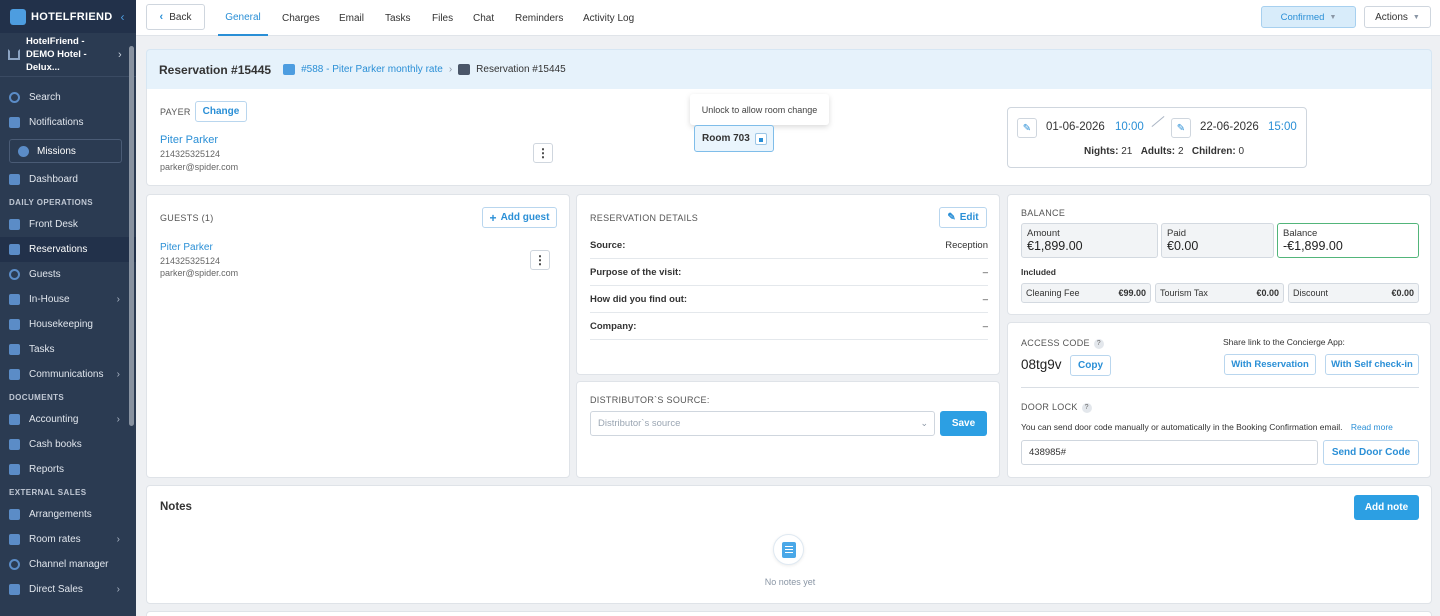 Image resolution: width=1440 pixels, height=616 pixels. Describe the element at coordinates (187, 218) in the screenshot. I see `guests-label: GUESTS (1)` at that location.